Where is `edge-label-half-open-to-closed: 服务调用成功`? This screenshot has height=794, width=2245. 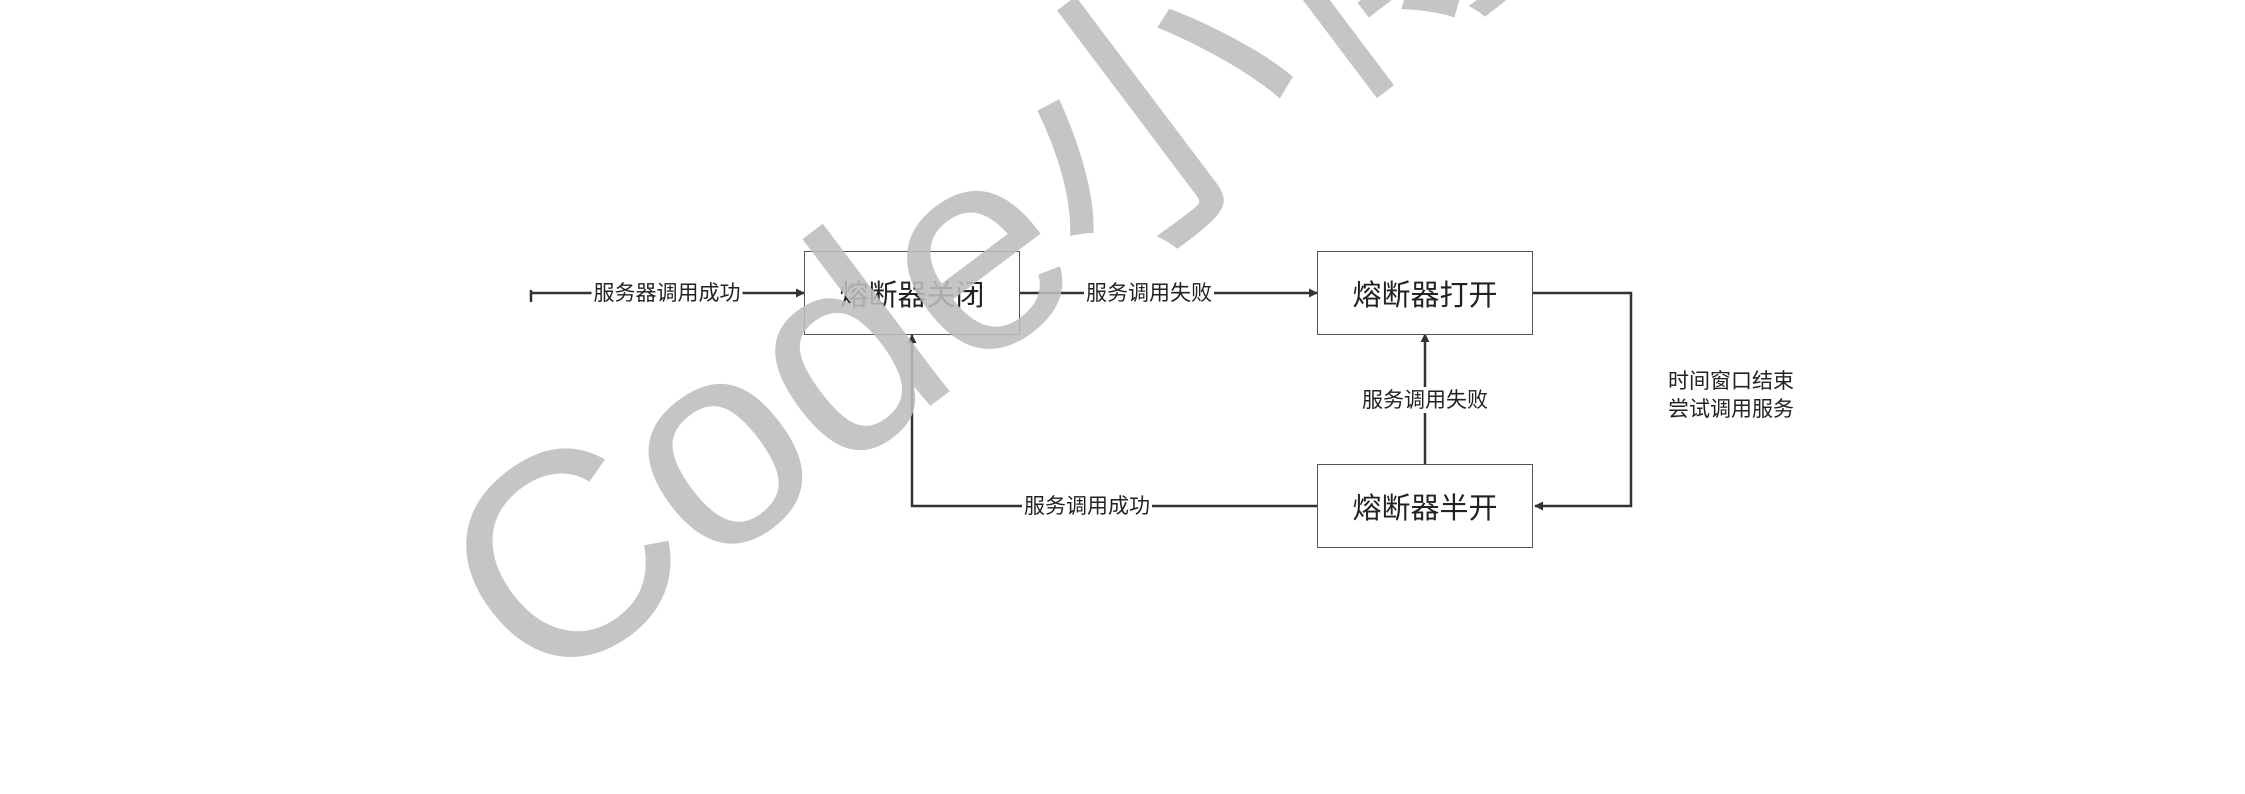 edge-label-half-open-to-closed: 服务调用成功 is located at coordinates (1087, 506).